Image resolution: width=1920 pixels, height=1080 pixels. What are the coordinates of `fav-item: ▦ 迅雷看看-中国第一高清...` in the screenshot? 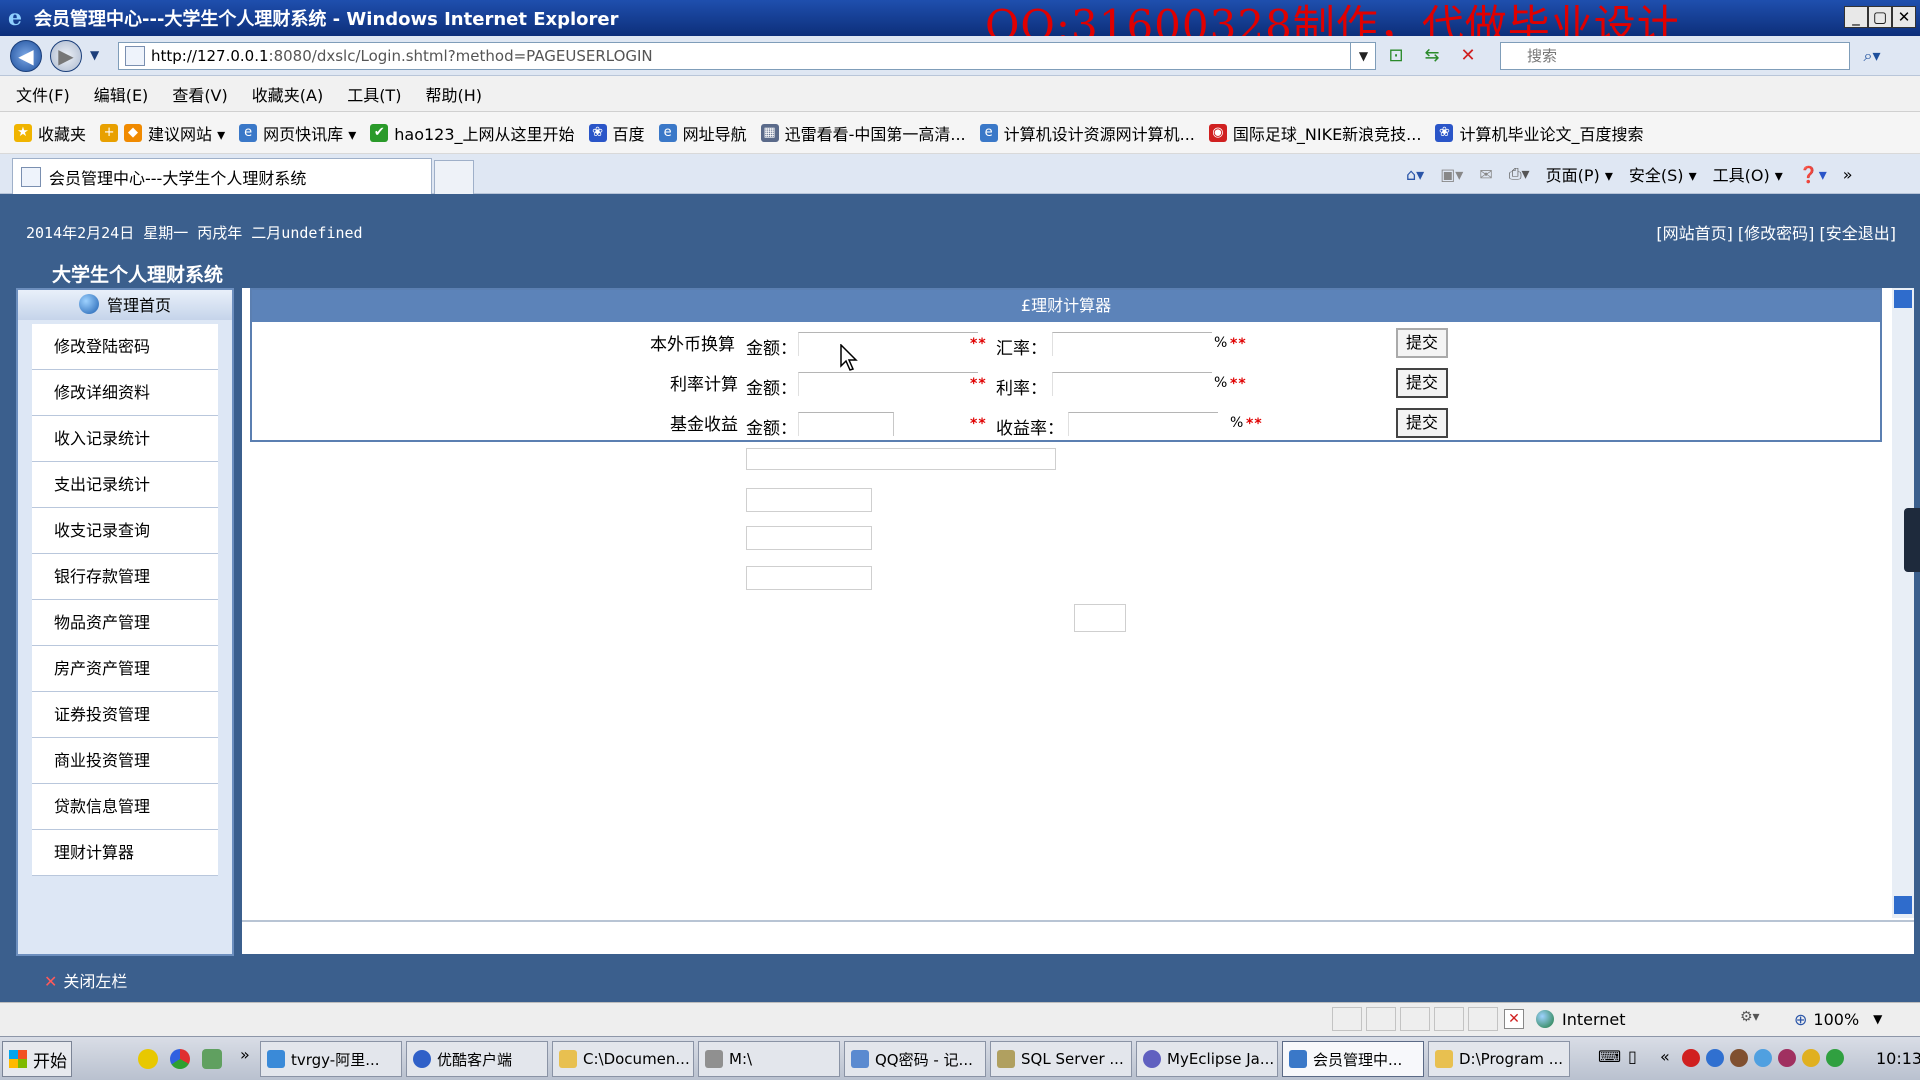 It's located at (863, 133).